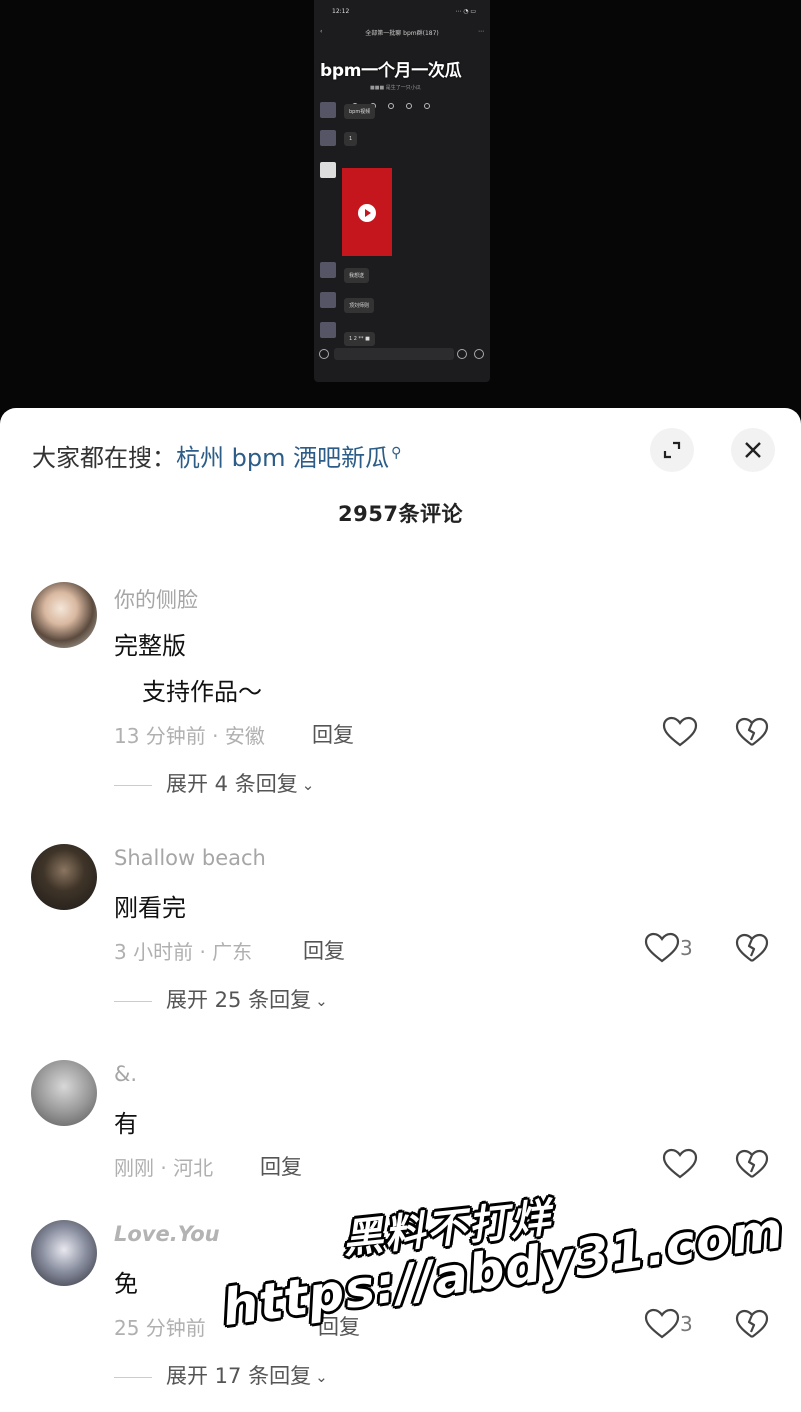 This screenshot has height=1412, width=801. Describe the element at coordinates (167, 1234) in the screenshot. I see `comment-username: Love.You` at that location.